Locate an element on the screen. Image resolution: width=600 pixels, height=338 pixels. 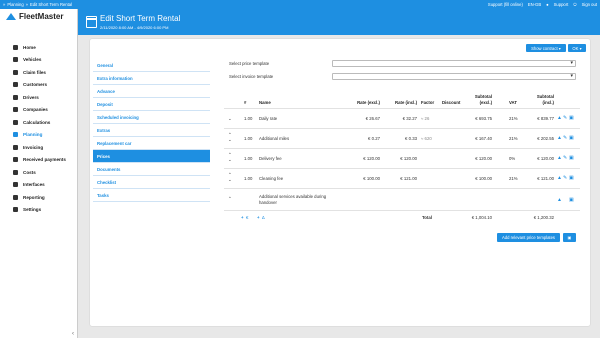
sidebar-item-received-payments: Received payments is located at coordinates (39, 160).